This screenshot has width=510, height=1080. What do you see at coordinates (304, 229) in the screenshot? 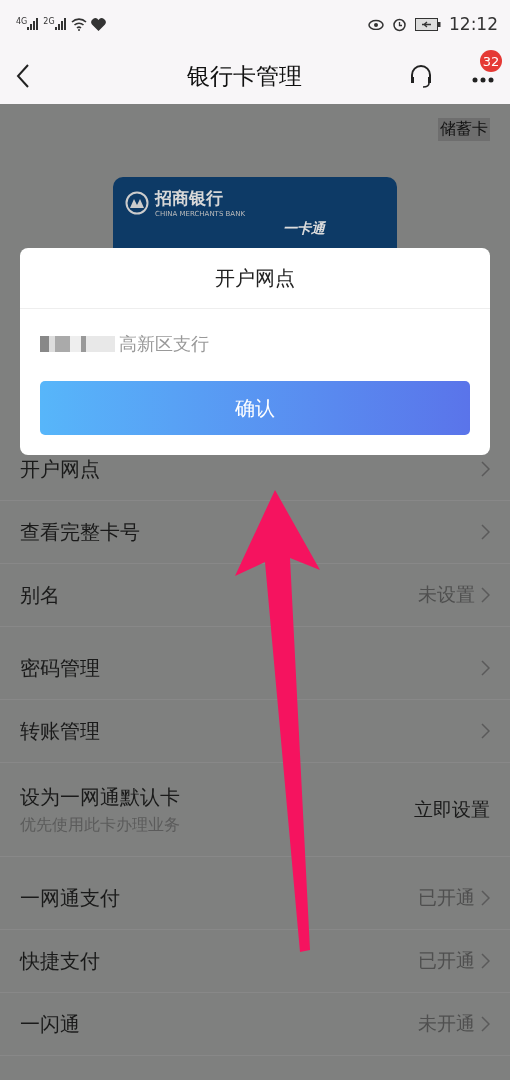
I see `card-product-name: 一卡通` at bounding box center [304, 229].